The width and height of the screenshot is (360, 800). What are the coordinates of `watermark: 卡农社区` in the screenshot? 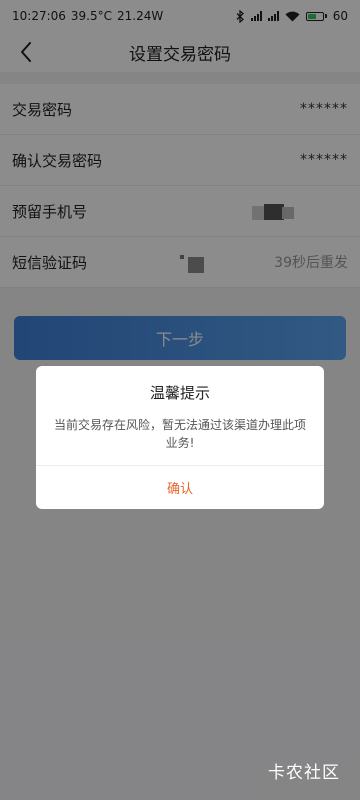 It's located at (304, 773).